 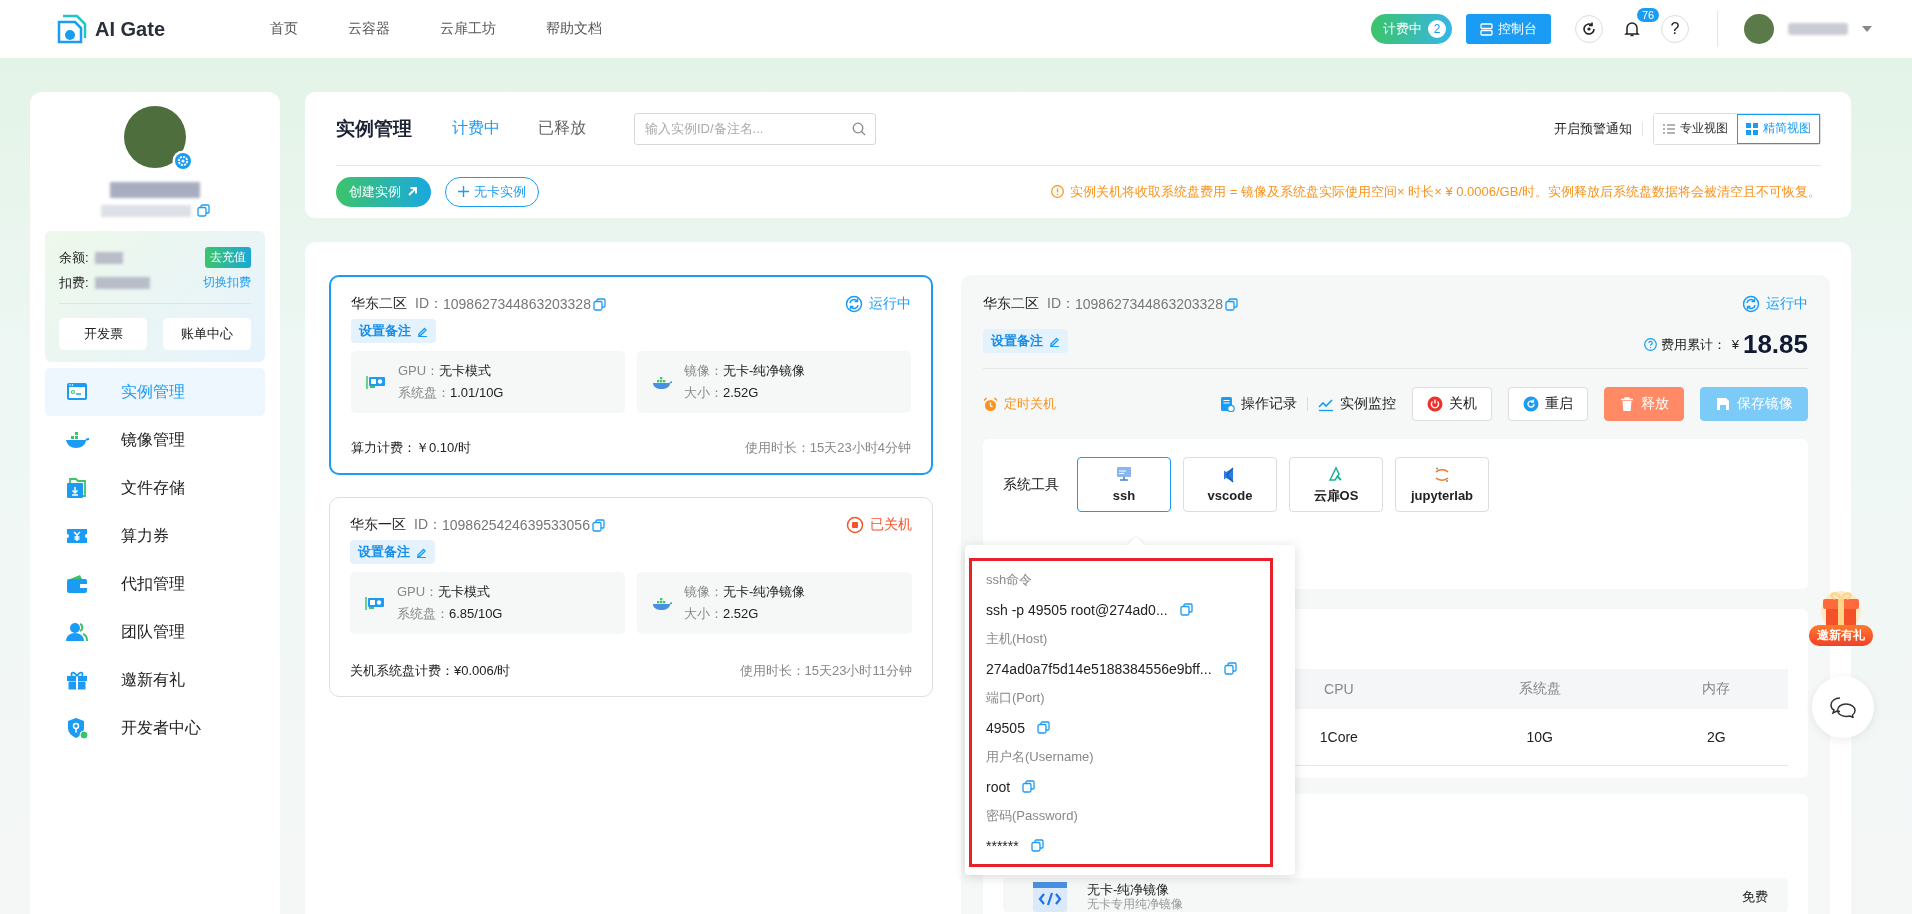 I want to click on help-button: ?, so click(x=1675, y=29).